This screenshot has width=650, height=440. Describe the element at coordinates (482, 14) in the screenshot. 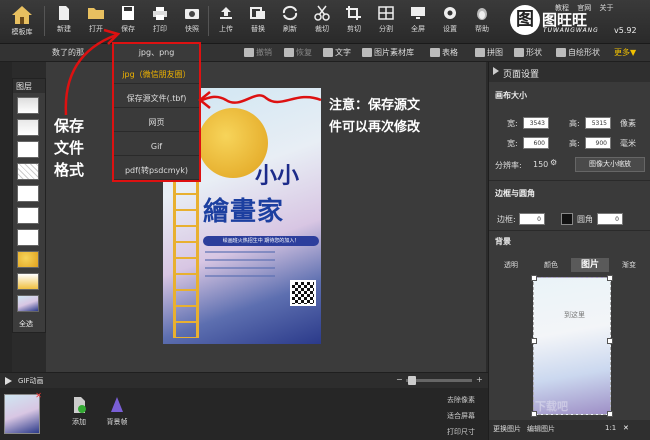

I see `penguin-help-icon` at that location.